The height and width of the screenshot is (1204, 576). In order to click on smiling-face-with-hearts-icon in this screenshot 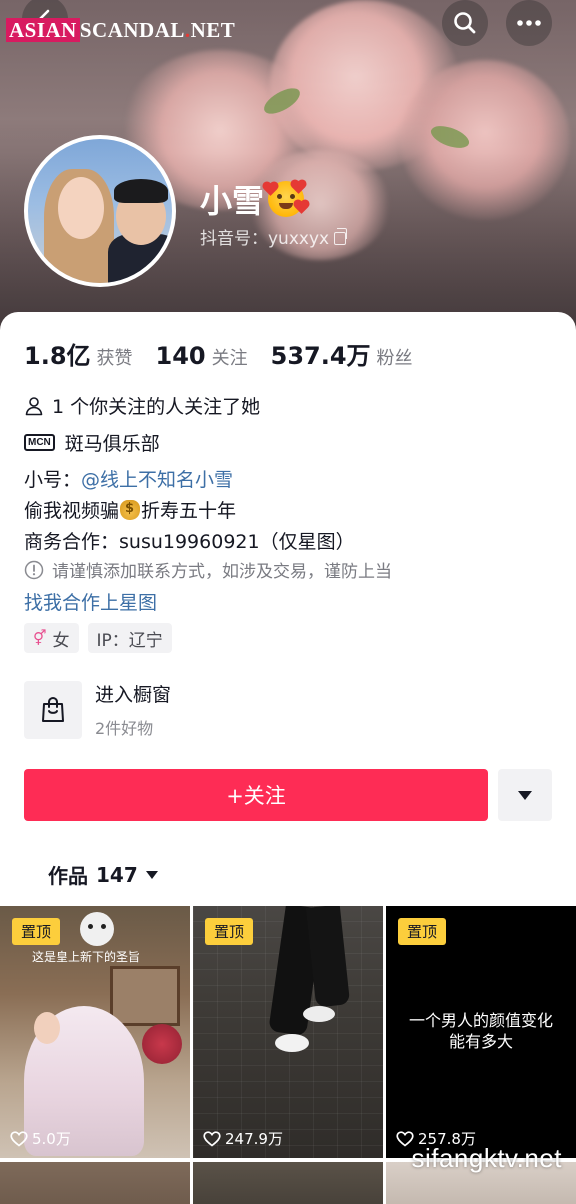, I will do `click(286, 199)`.